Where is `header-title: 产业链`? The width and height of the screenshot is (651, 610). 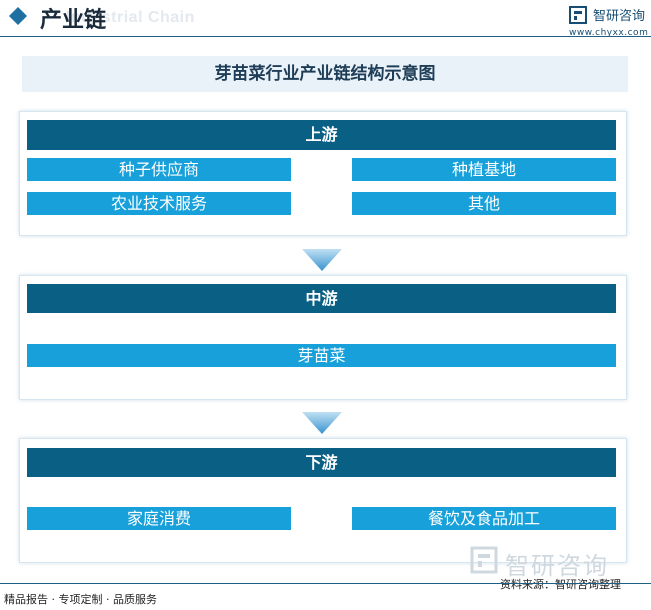 header-title: 产业链 is located at coordinates (73, 20).